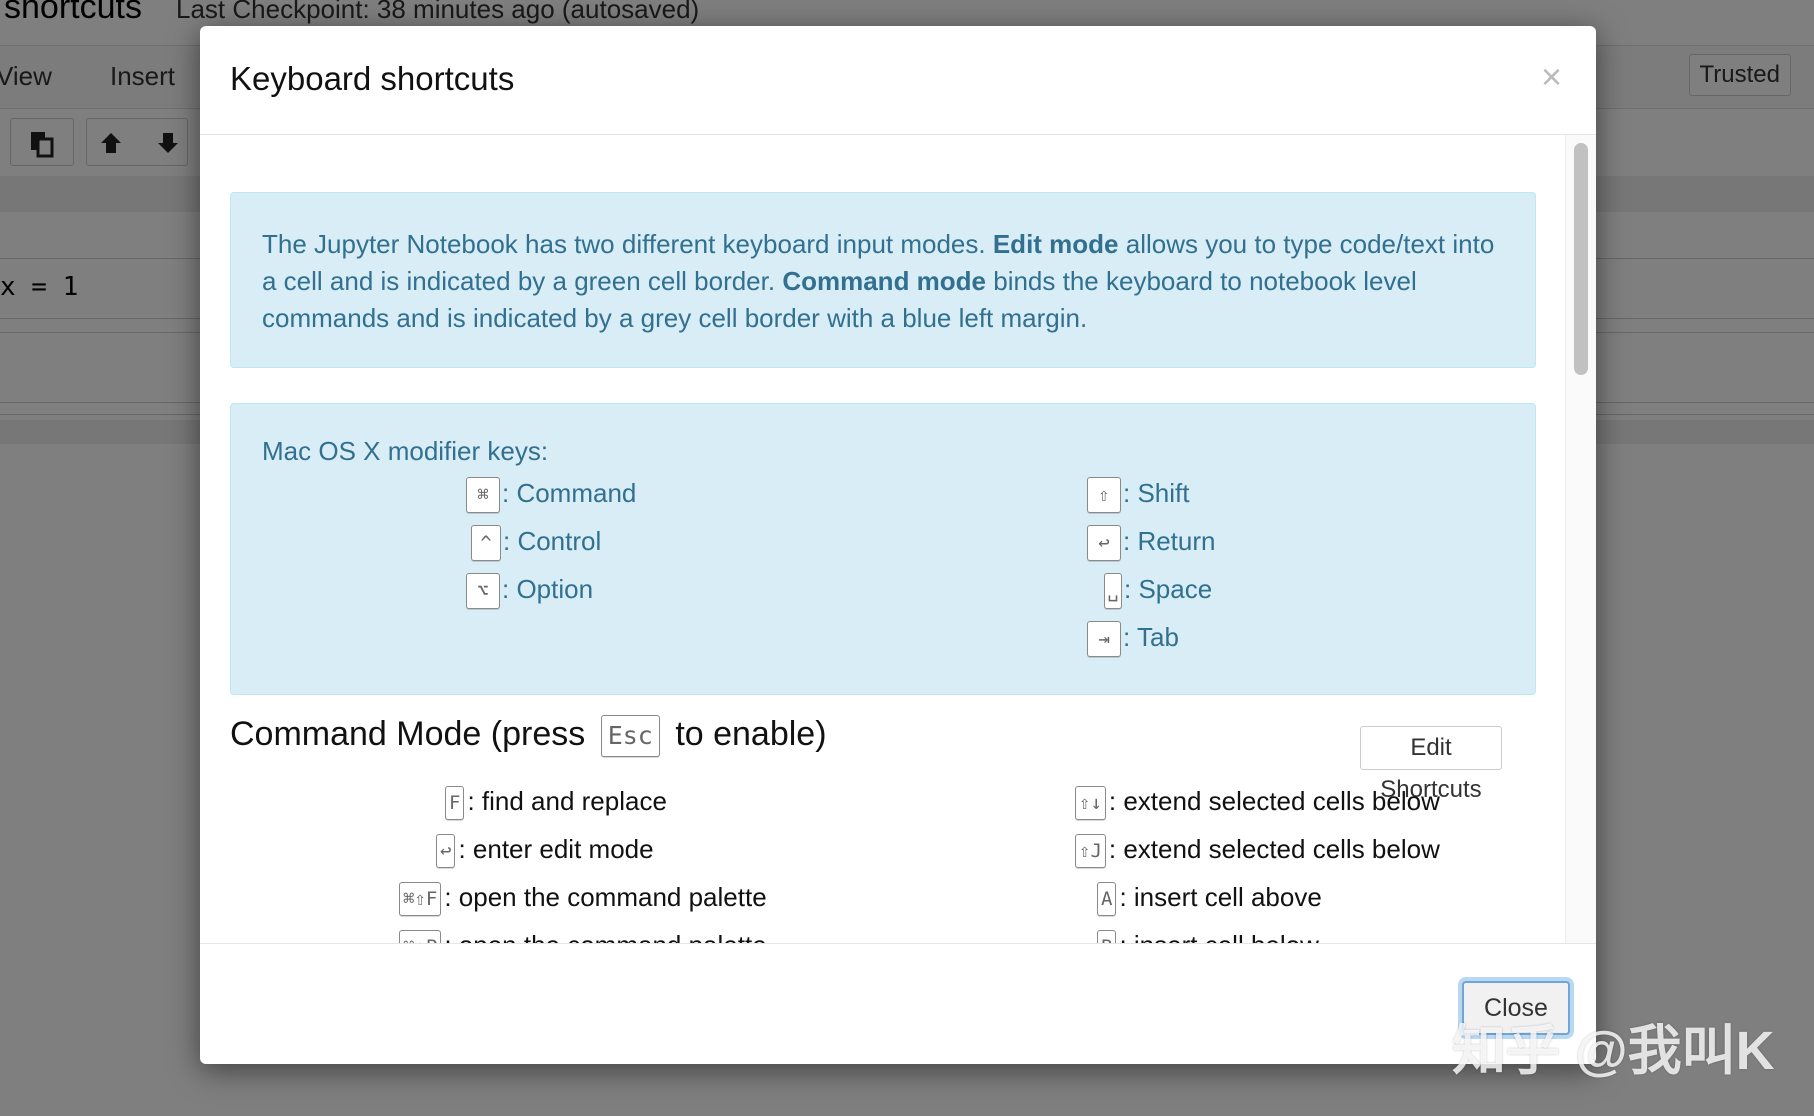 The height and width of the screenshot is (1116, 1814). I want to click on modal-title: Keyboard shortcuts, so click(372, 78).